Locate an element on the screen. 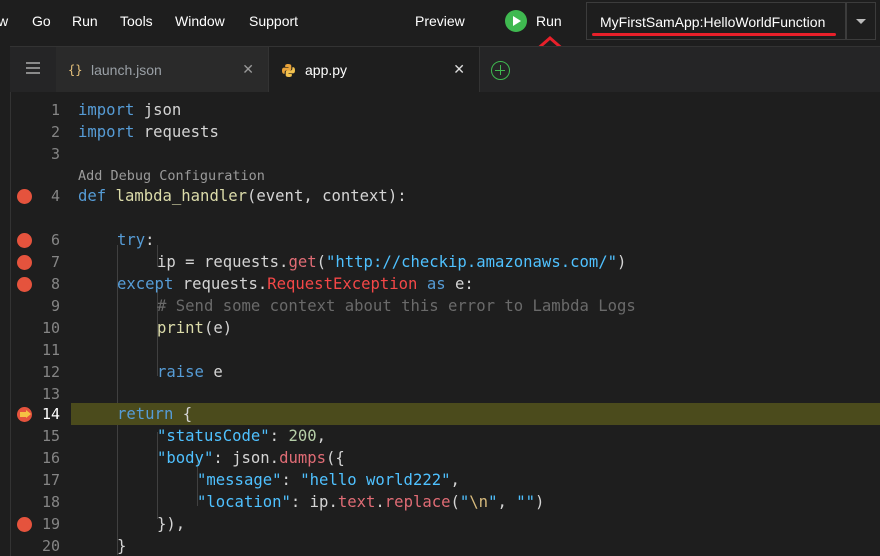 The width and height of the screenshot is (880, 556). menu-item-go: Go is located at coordinates (41, 21).